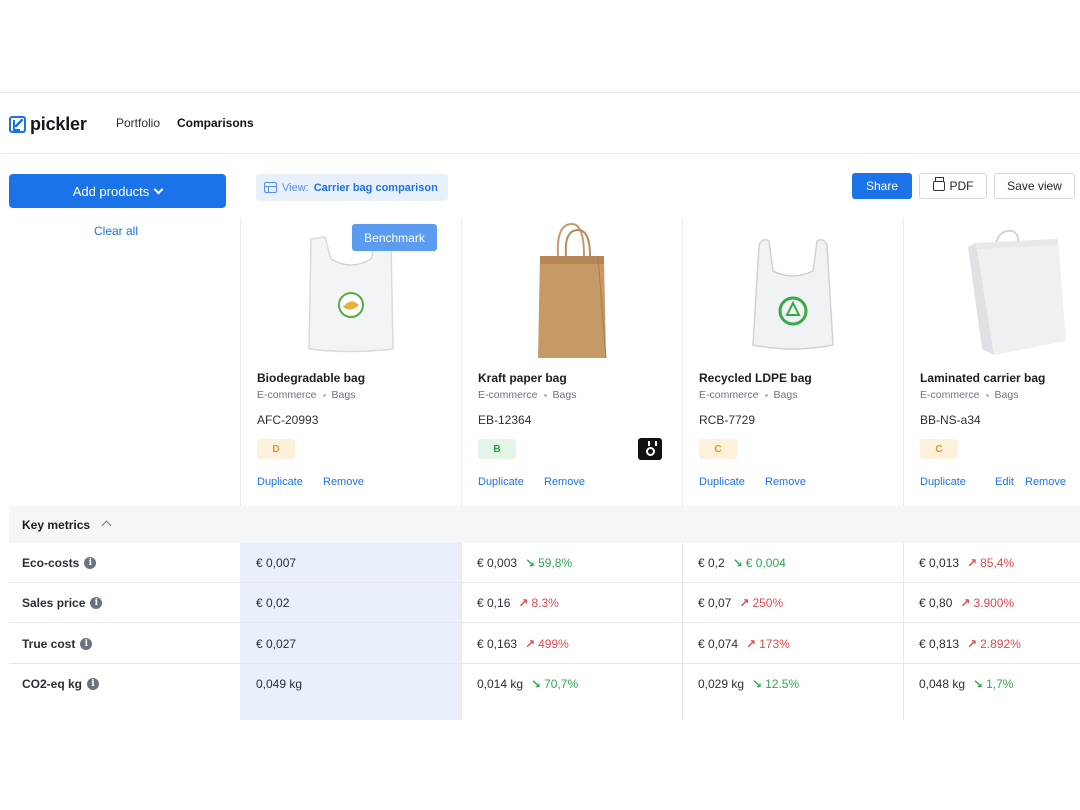 This screenshot has height=810, width=1080. What do you see at coordinates (276, 644) in the screenshot?
I see `metric-value: € 0,027` at bounding box center [276, 644].